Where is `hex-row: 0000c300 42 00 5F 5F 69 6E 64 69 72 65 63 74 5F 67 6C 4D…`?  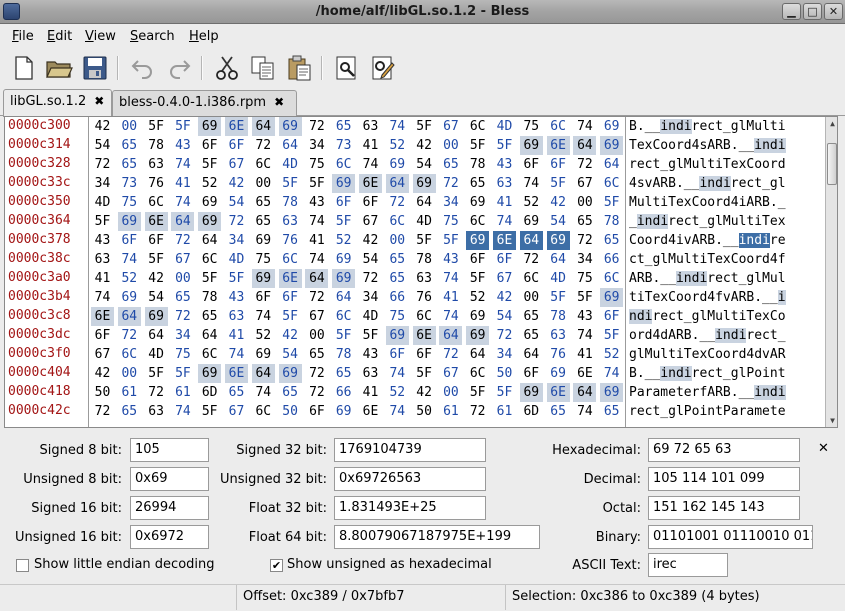 hex-row: 0000c300 42 00 5F 5F 69 6E 64 69 72 65 63 74 5F 67 6C 4D… is located at coordinates (415, 126).